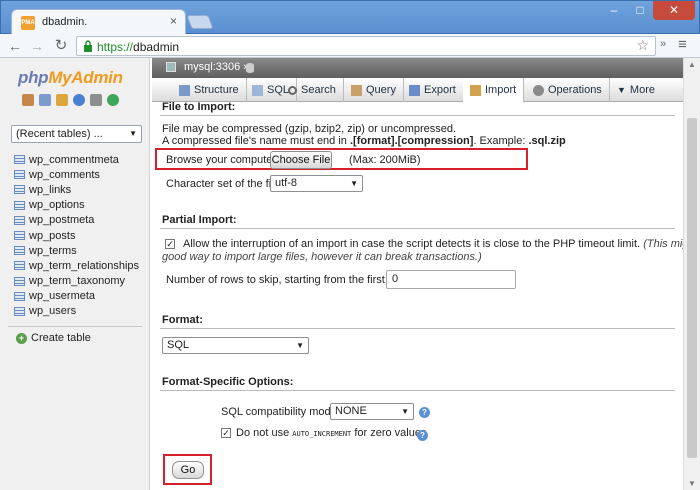 This screenshot has width=700, height=490. Describe the element at coordinates (264, 433) in the screenshot. I see `auto-inc-prefix: Do not use` at that location.